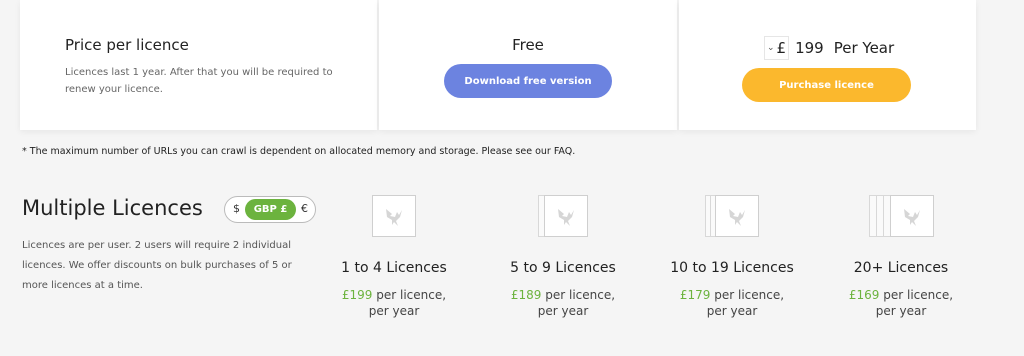 The width and height of the screenshot is (1024, 356). What do you see at coordinates (236, 208) in the screenshot?
I see `currency-option-usd: $` at bounding box center [236, 208].